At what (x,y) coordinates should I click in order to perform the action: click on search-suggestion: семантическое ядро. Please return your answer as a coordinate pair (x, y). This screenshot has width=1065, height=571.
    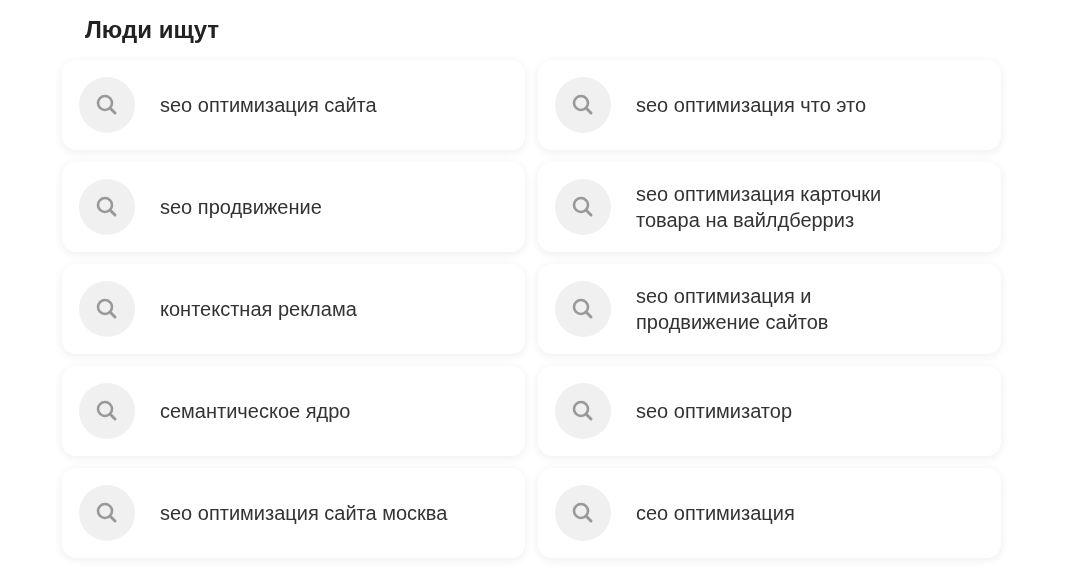
    Looking at the image, I should click on (293, 411).